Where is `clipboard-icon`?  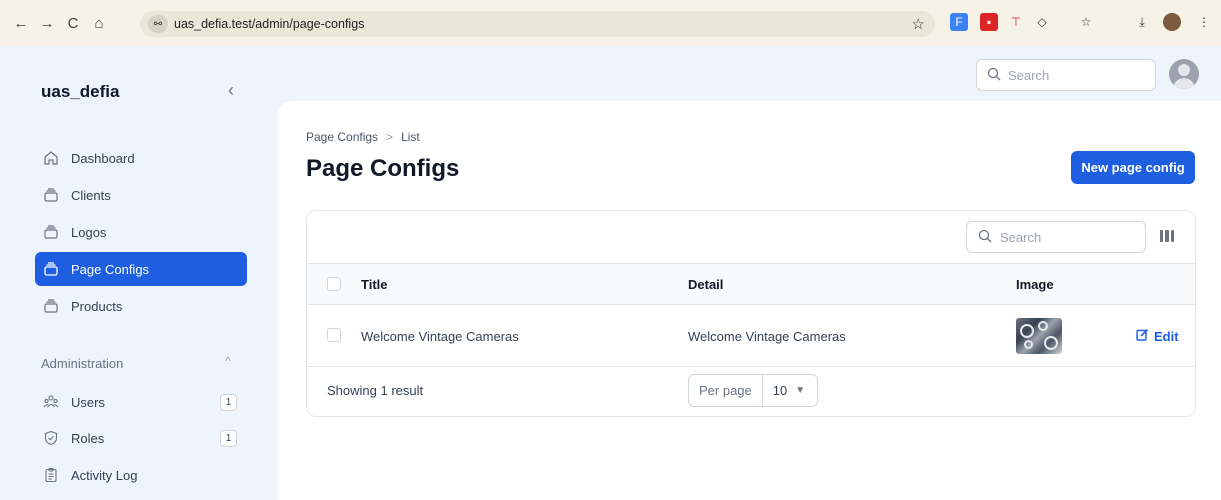
clipboard-icon is located at coordinates (51, 475).